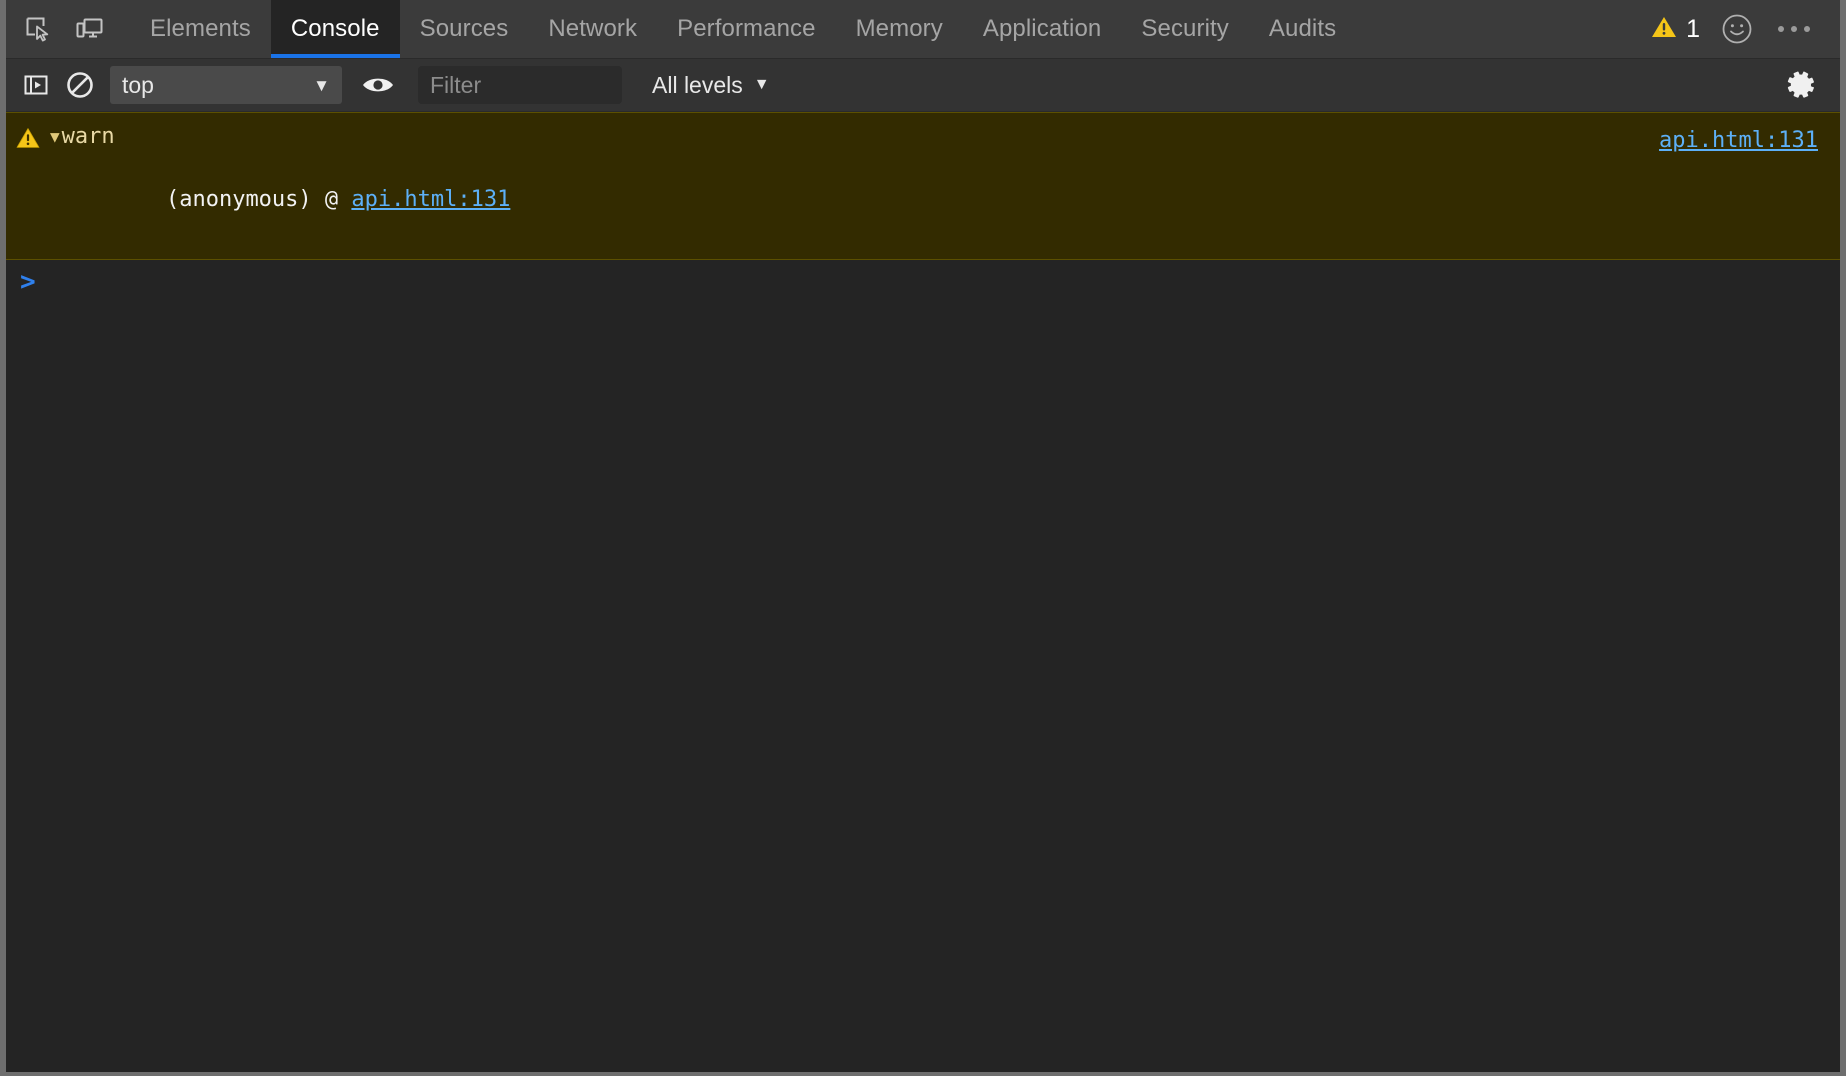 The width and height of the screenshot is (1846, 1076). I want to click on tabbar-right-controls: 1, so click(1741, 29).